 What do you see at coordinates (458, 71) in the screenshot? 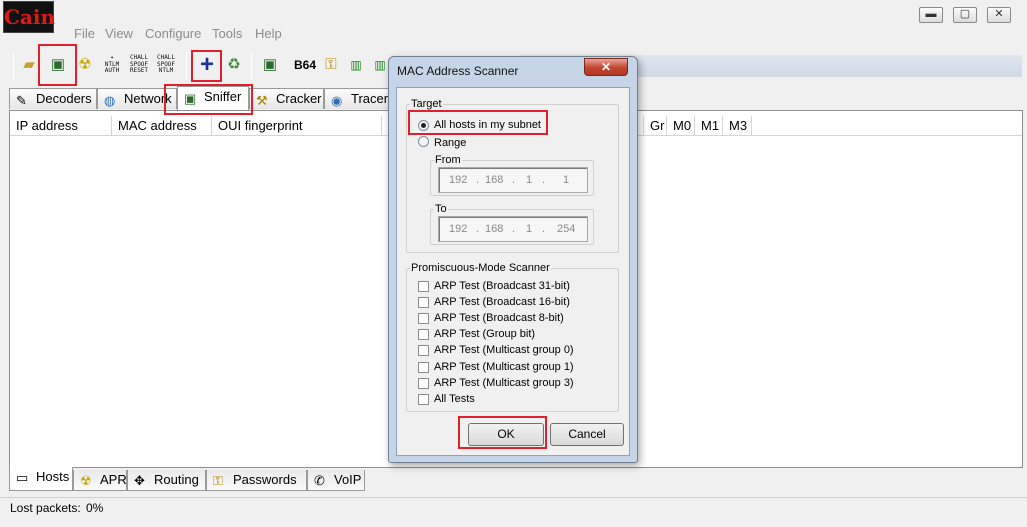
I see `dialog-title: MAC Address Scanner` at bounding box center [458, 71].